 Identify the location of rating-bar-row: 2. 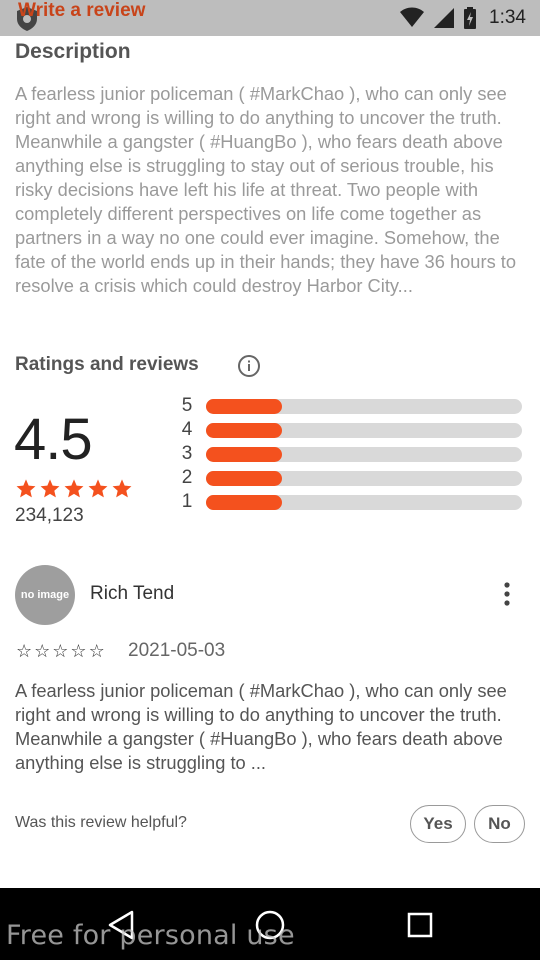
(351, 478).